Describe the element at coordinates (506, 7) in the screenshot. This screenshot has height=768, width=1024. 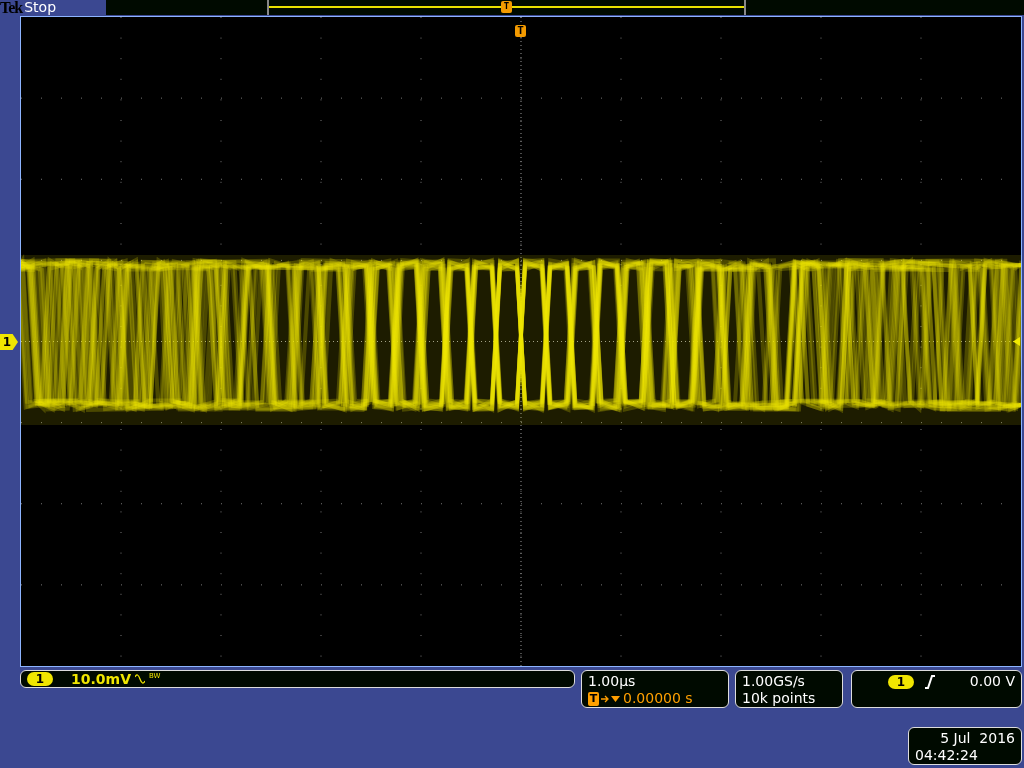
I see `trigger-position-marker: T` at that location.